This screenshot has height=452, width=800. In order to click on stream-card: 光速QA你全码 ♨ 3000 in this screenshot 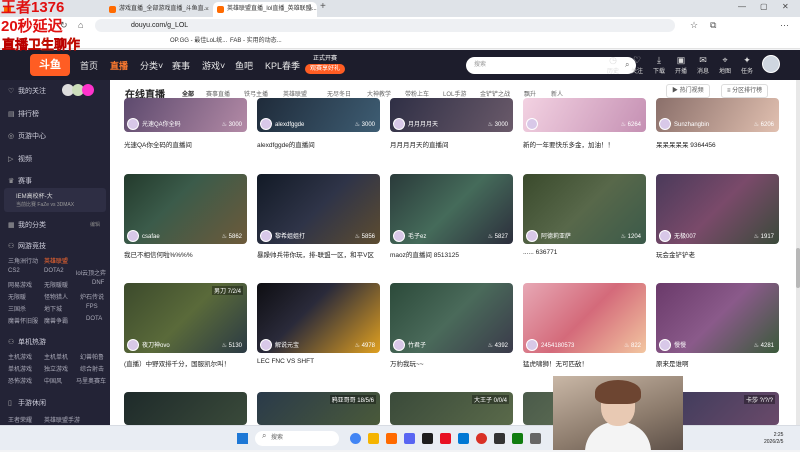, I will do `click(185, 115)`.